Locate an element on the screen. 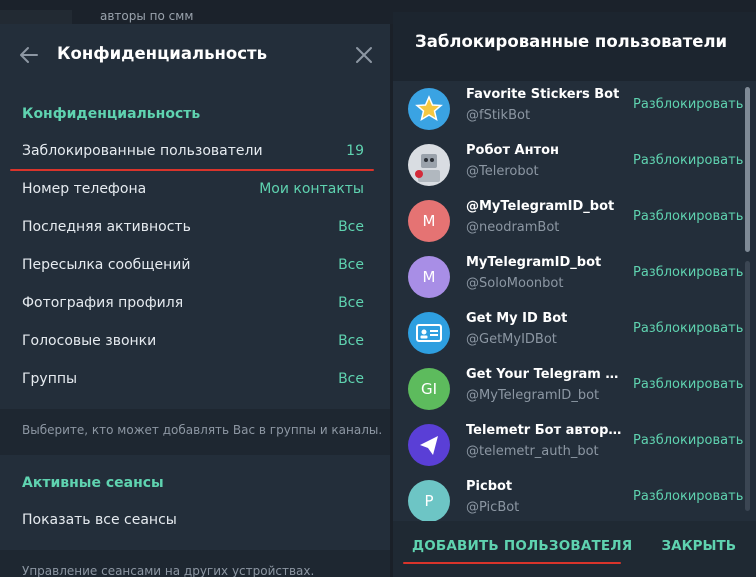 The image size is (756, 577). blocked-count: 19 is located at coordinates (355, 151).